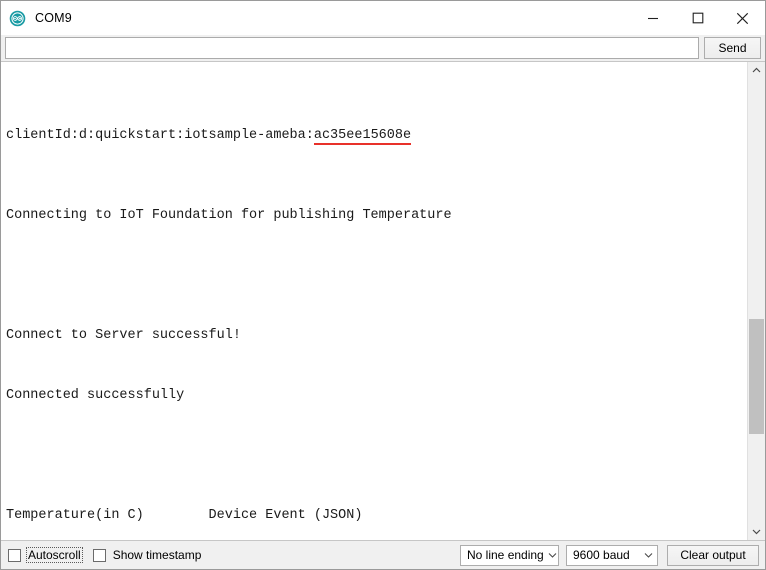 This screenshot has height=570, width=766. I want to click on arduino-logo-icon, so click(17, 18).